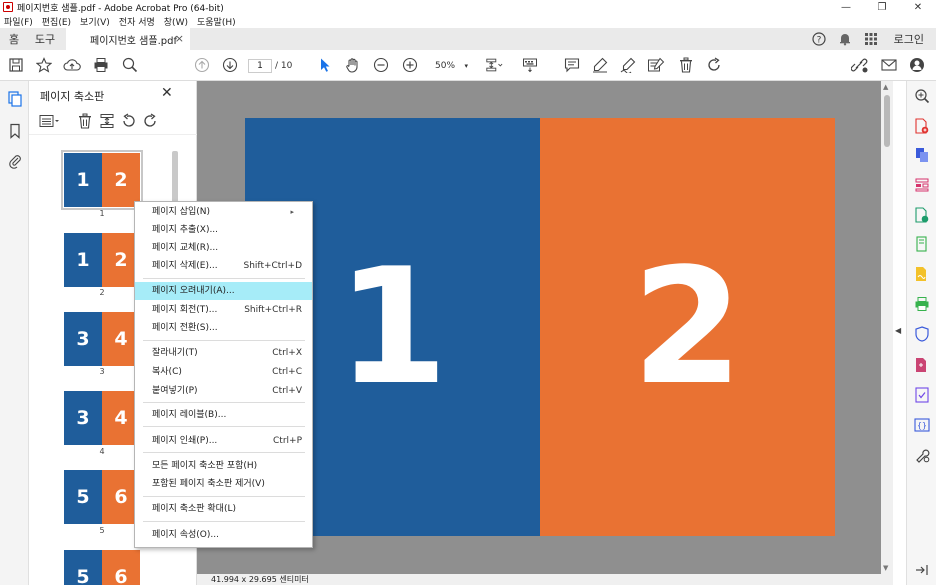  I want to click on thumbnail-page-number: 4, so click(102, 451).